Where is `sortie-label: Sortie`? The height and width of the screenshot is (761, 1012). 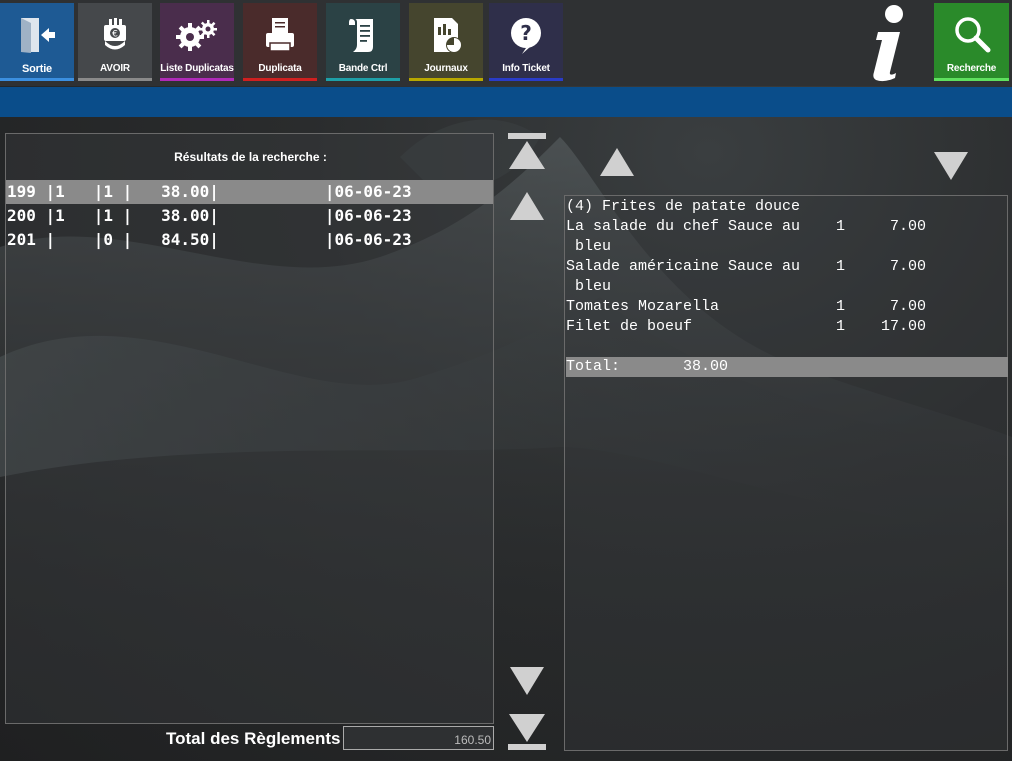
sortie-label: Sortie is located at coordinates (37, 69).